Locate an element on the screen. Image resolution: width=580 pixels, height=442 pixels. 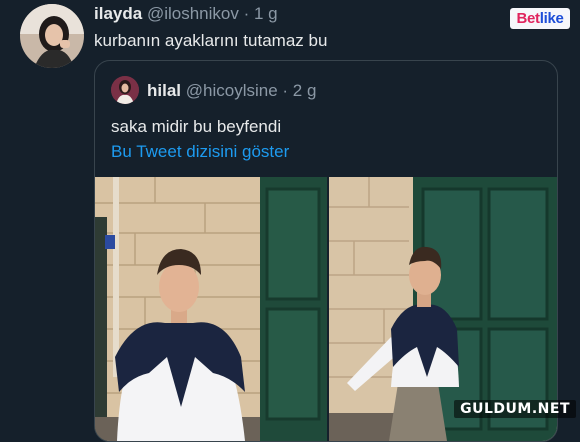
quoted-author-name: hilal is located at coordinates (164, 90).